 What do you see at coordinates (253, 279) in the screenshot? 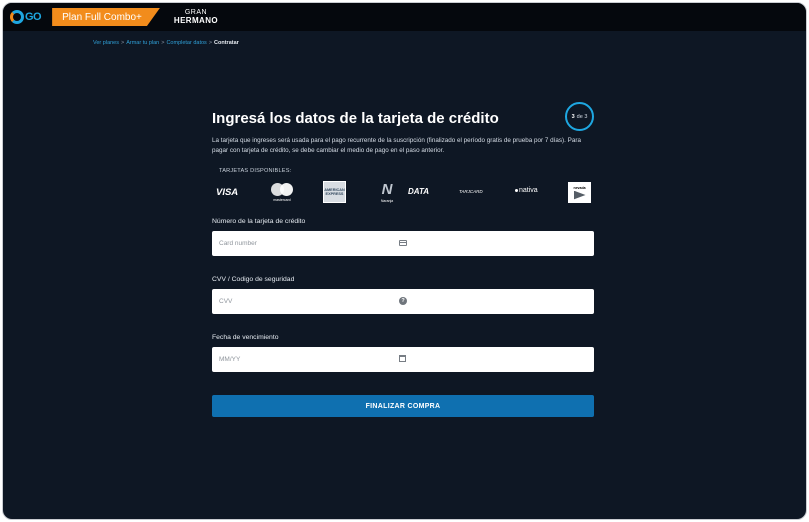
I see `cvv-label: CVV / Codigo de seguridad` at bounding box center [253, 279].